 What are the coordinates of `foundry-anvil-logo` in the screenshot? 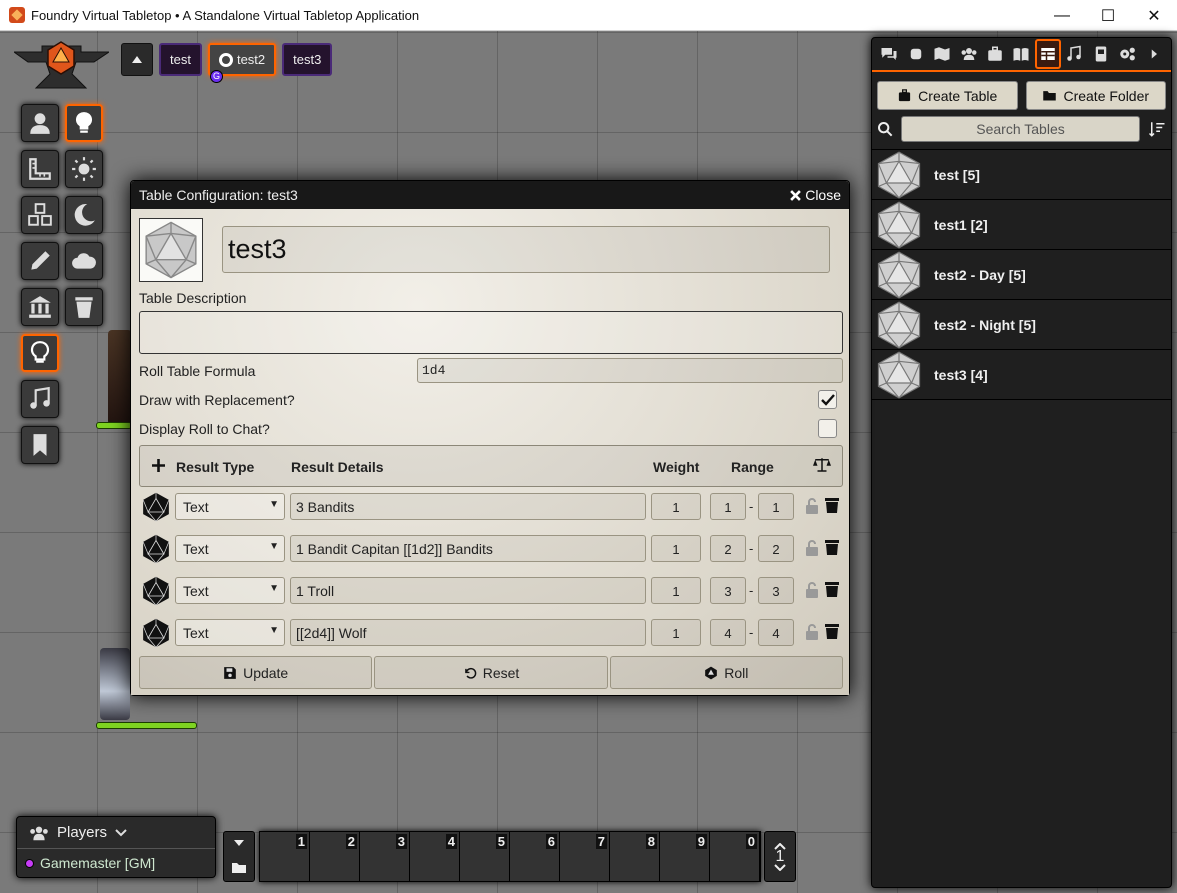 It's located at (61, 67).